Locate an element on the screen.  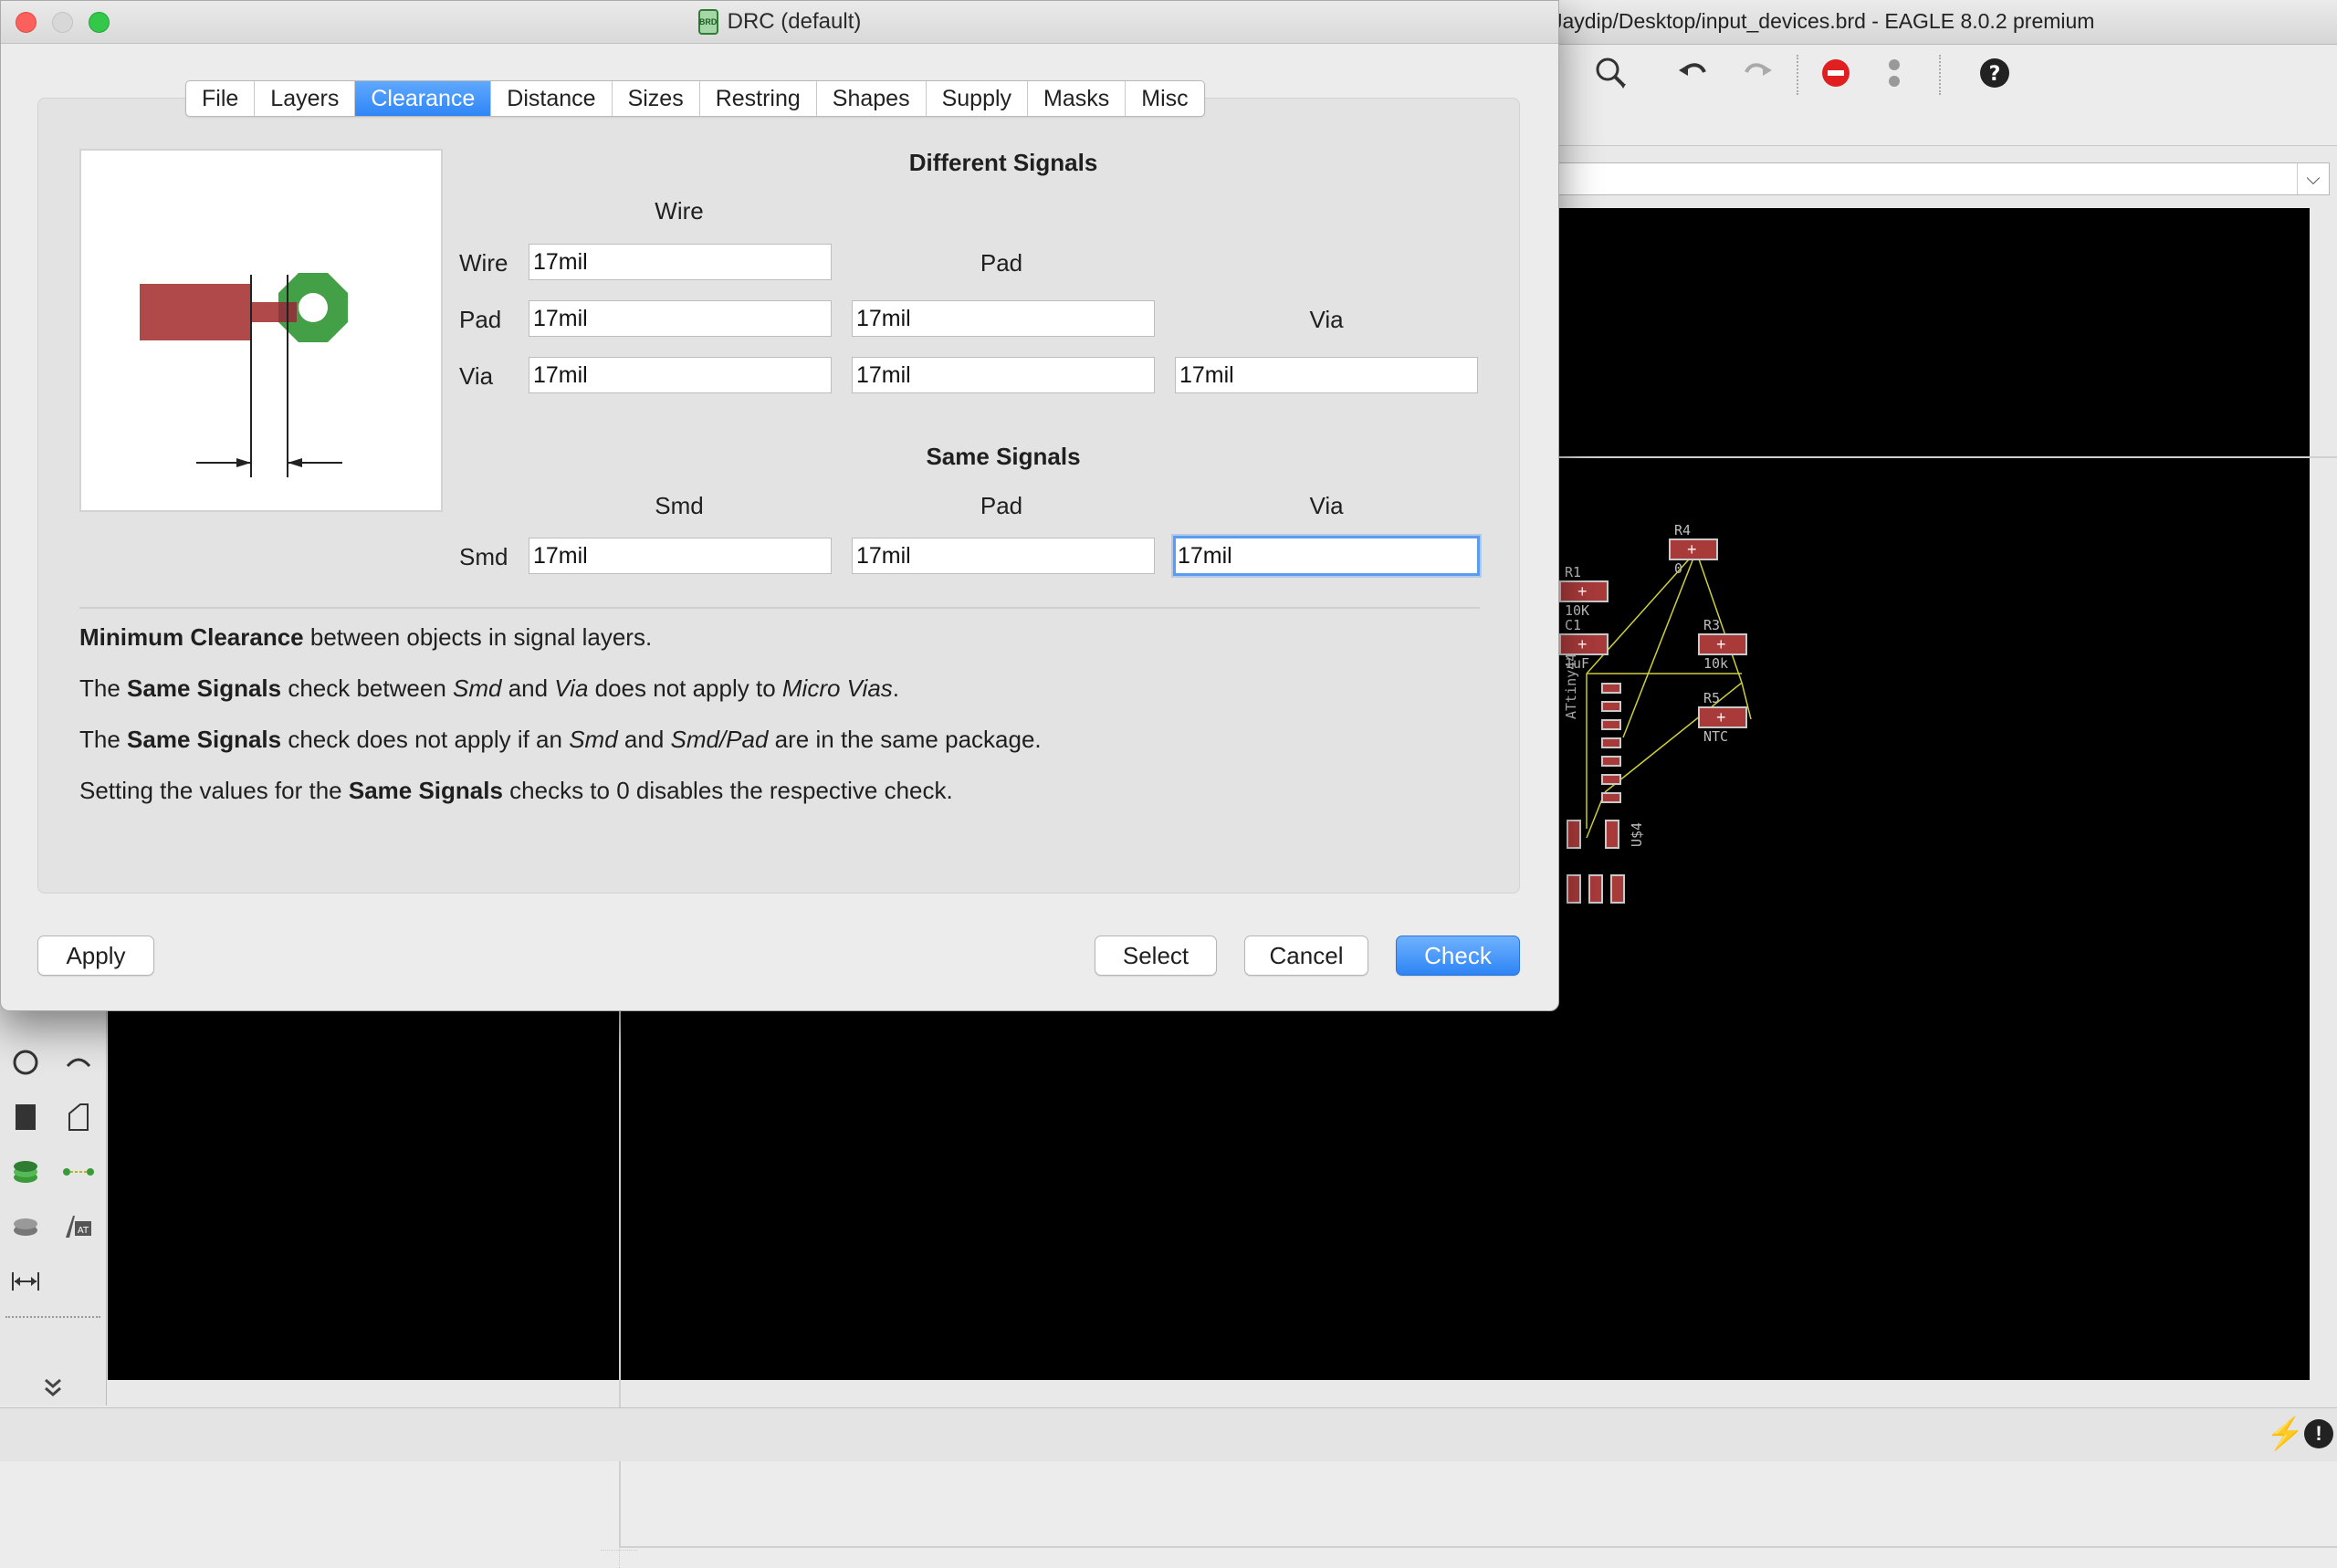
smd-via-clearance-input is located at coordinates (1326, 556).